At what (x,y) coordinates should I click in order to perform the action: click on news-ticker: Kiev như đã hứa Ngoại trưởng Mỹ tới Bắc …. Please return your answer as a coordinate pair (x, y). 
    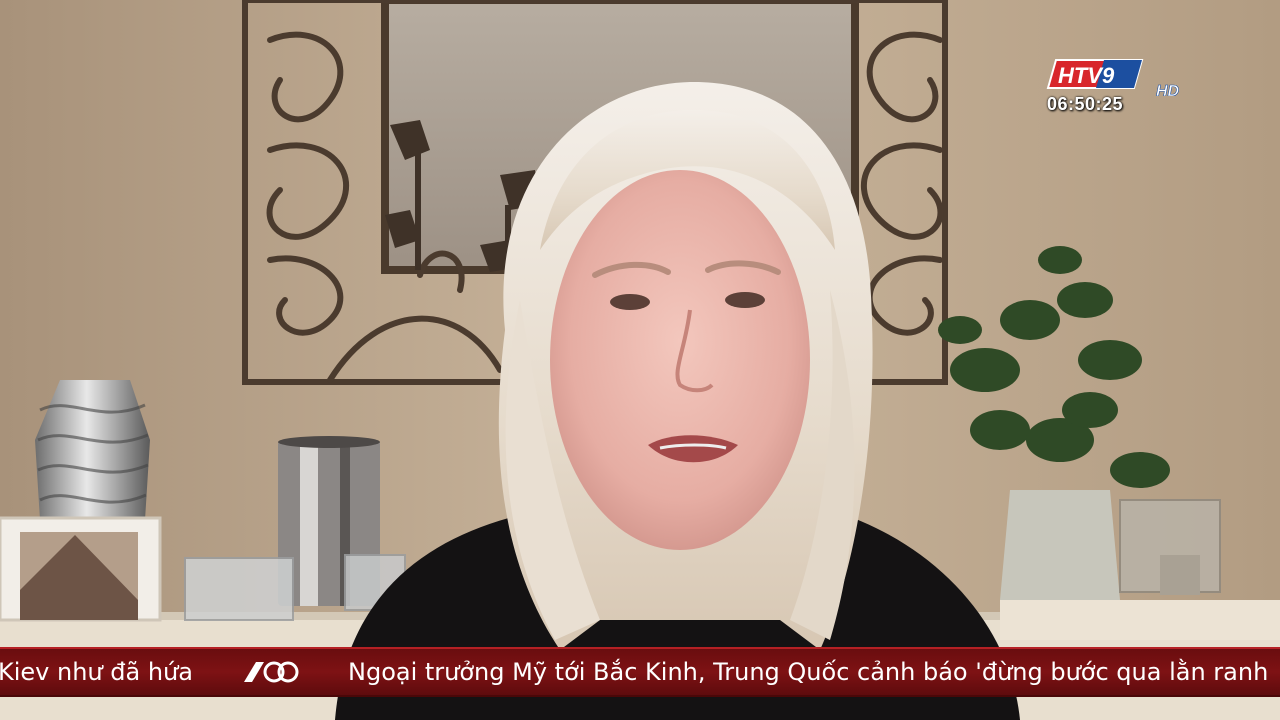
    Looking at the image, I should click on (640, 672).